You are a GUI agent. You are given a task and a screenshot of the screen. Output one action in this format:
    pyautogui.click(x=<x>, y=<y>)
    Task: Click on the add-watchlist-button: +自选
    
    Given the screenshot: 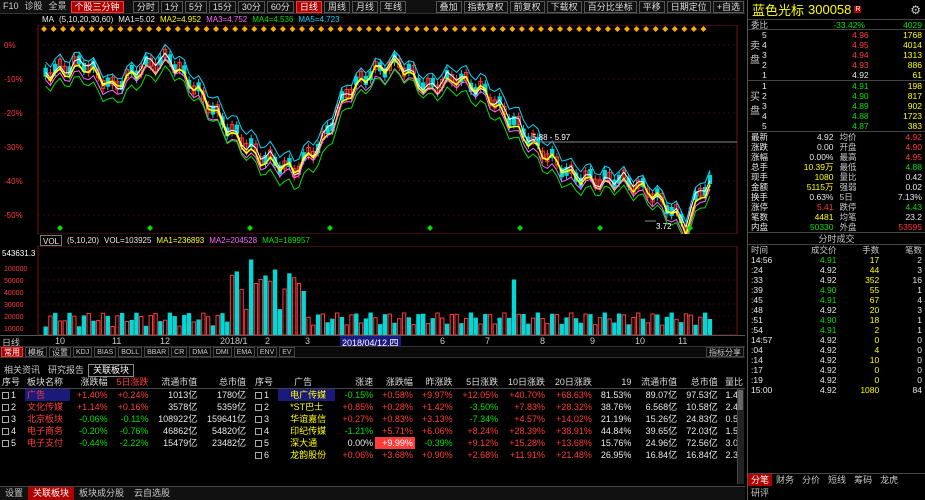 What is the action you would take?
    pyautogui.click(x=728, y=6)
    